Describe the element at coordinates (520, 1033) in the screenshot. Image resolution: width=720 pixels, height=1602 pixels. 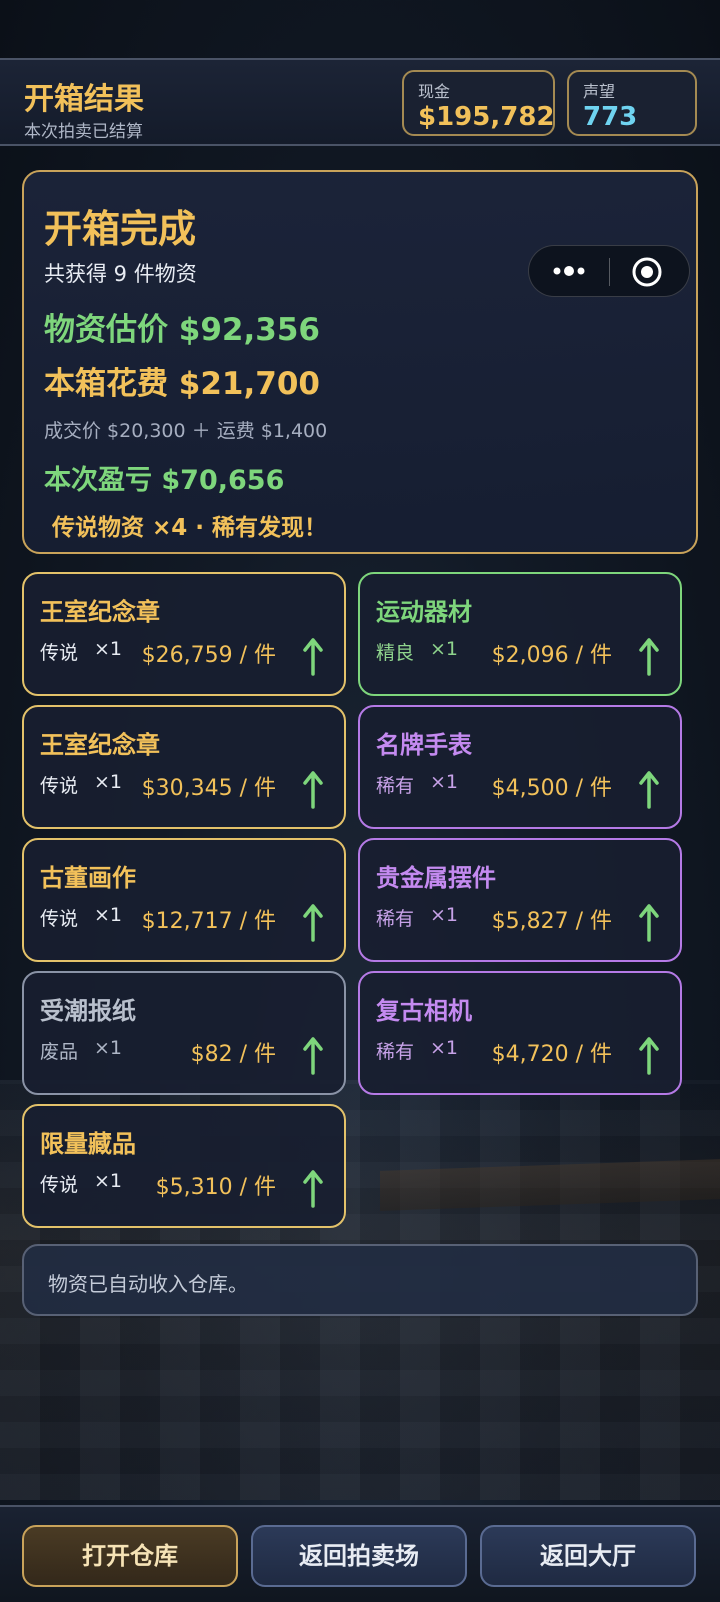
I see `item-card: 复古相机 稀有 ×1 $4,720 / 件` at that location.